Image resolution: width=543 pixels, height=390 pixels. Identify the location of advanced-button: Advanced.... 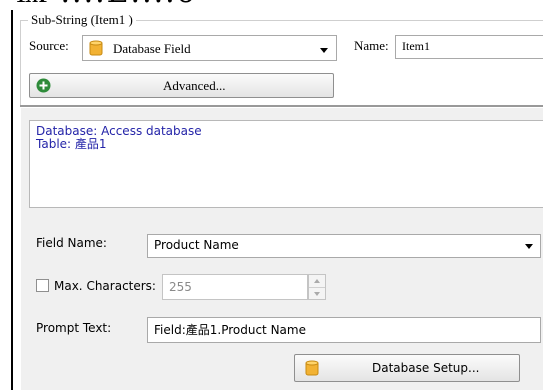
(181, 85).